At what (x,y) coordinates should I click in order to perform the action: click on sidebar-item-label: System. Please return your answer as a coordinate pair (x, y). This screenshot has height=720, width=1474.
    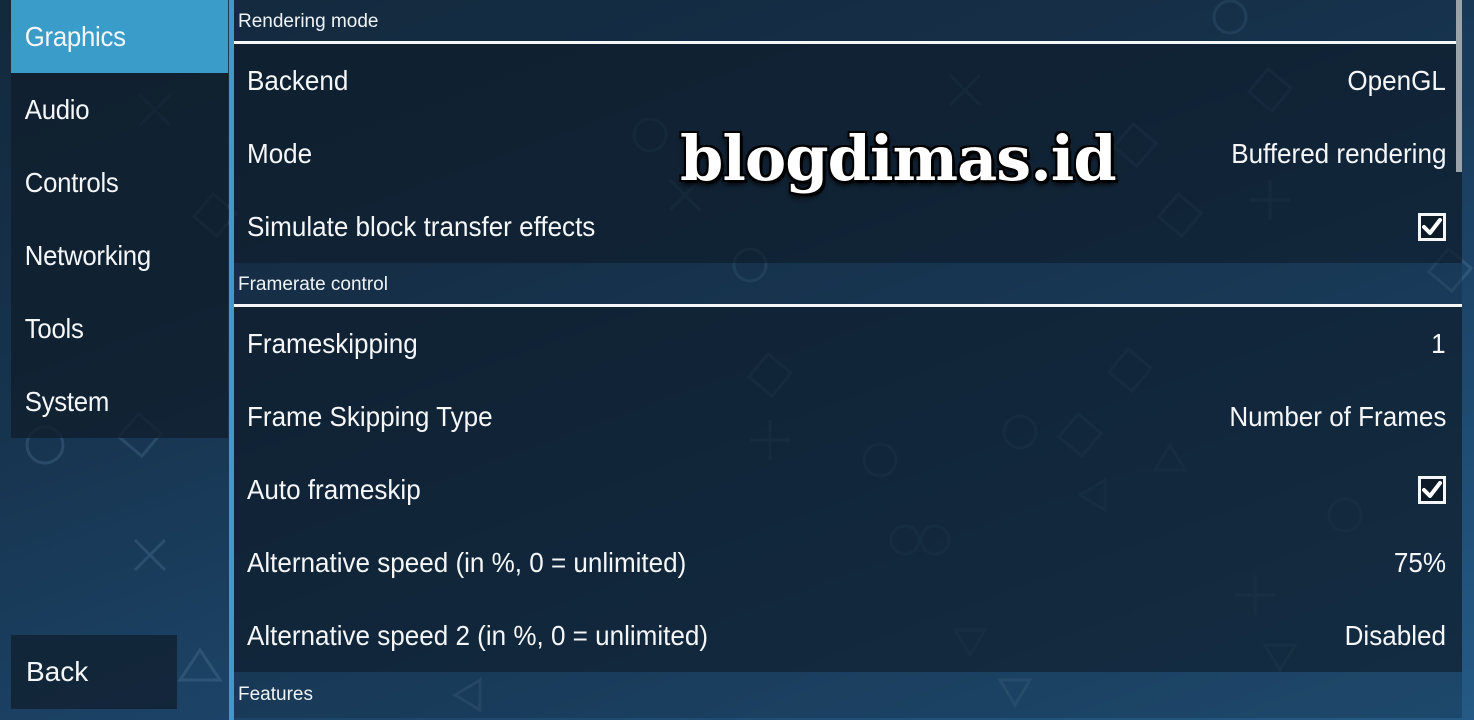
    Looking at the image, I should click on (67, 401).